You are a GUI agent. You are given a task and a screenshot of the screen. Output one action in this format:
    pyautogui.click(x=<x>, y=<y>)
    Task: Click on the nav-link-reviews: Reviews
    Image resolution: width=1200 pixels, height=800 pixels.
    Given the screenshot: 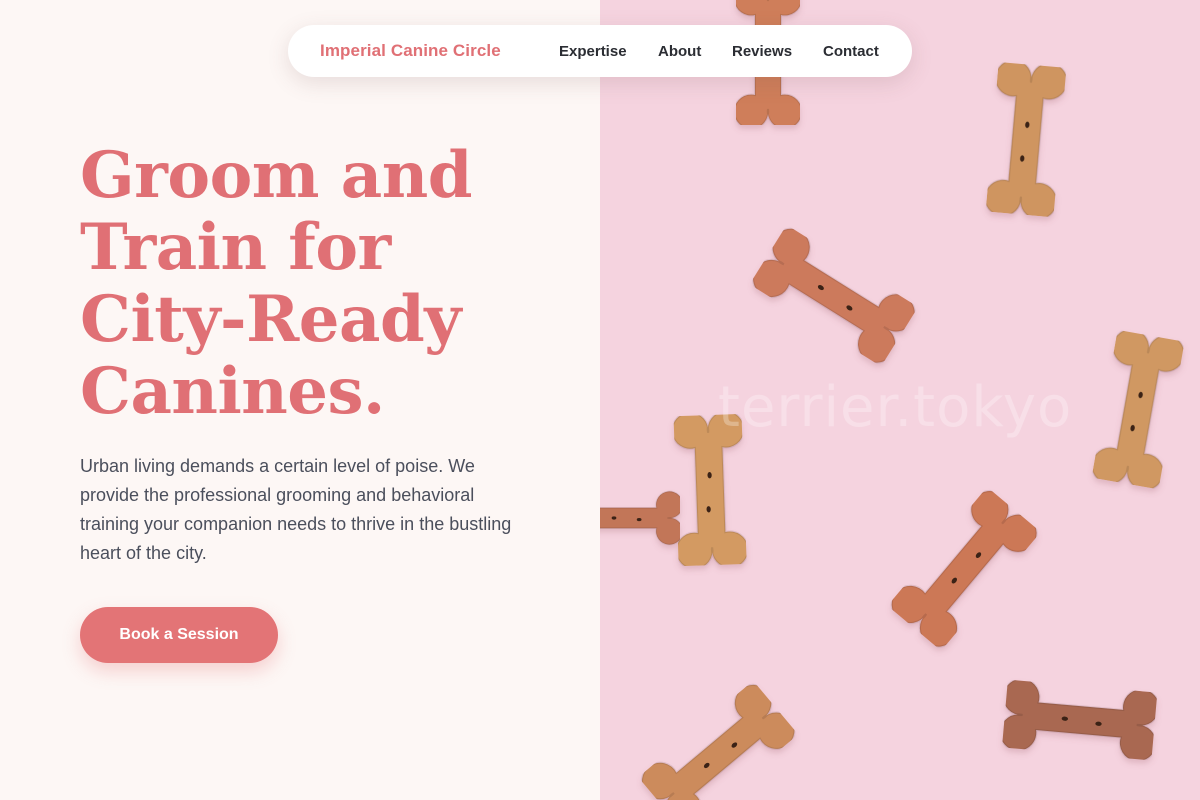 What is the action you would take?
    pyautogui.click(x=762, y=51)
    